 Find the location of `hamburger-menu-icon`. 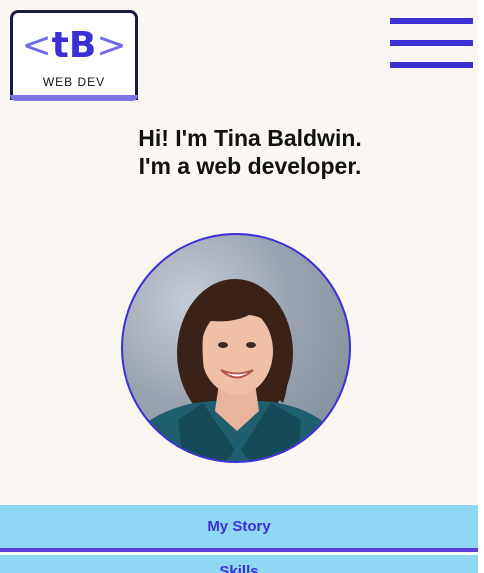

hamburger-menu-icon is located at coordinates (431, 44).